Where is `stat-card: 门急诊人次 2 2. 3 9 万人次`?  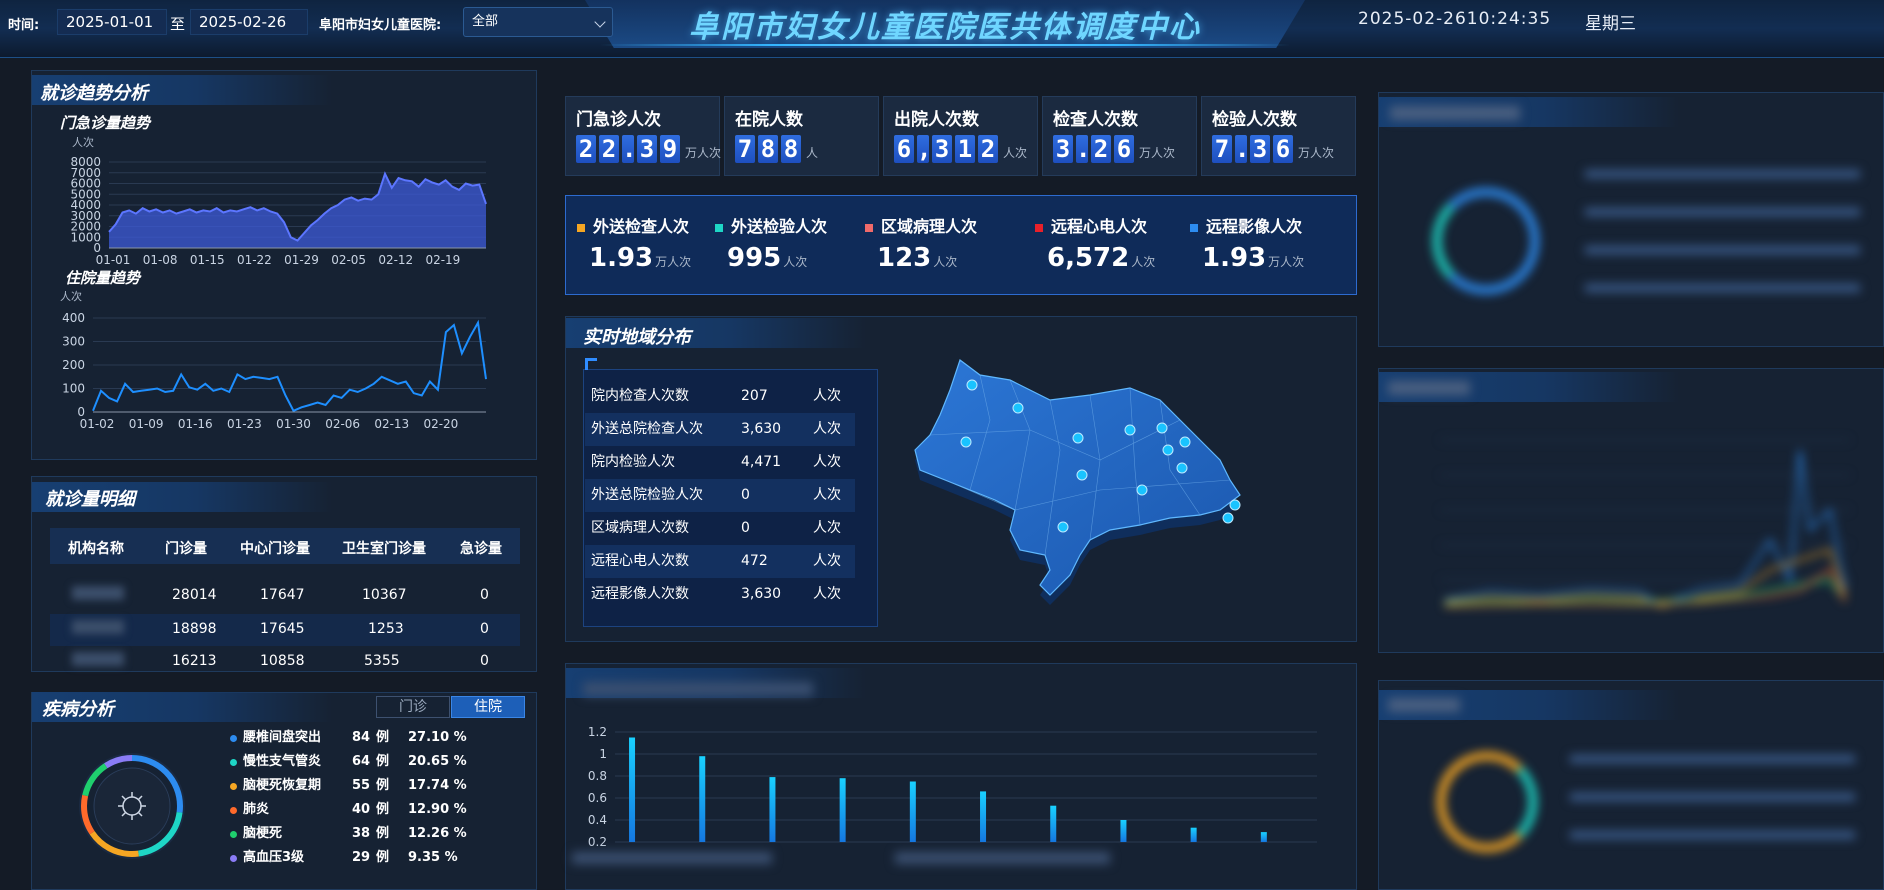 stat-card: 门急诊人次 2 2. 3 9 万人次 is located at coordinates (643, 136).